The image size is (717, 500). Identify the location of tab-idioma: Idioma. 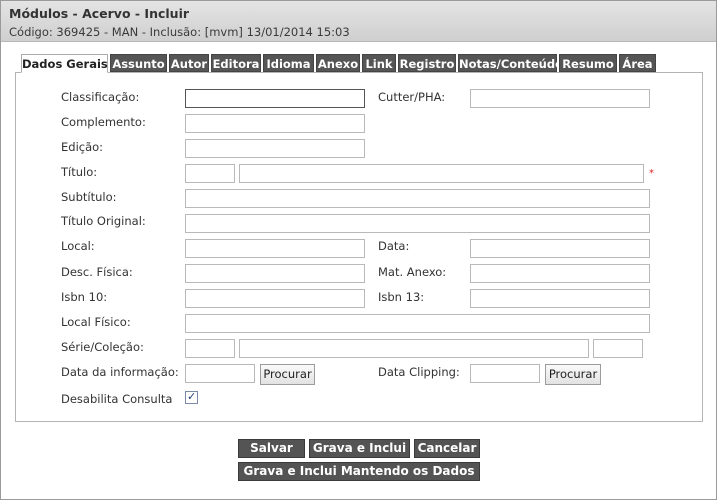
(288, 63).